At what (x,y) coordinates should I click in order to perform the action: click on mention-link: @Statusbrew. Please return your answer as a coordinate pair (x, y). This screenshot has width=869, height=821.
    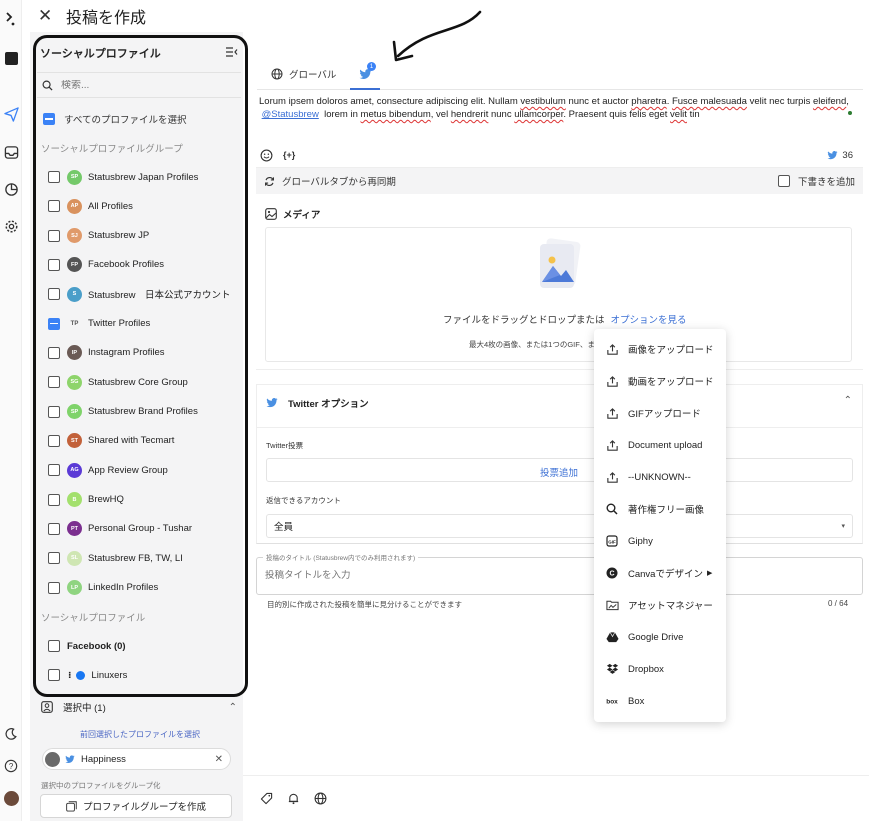
    Looking at the image, I should click on (290, 114).